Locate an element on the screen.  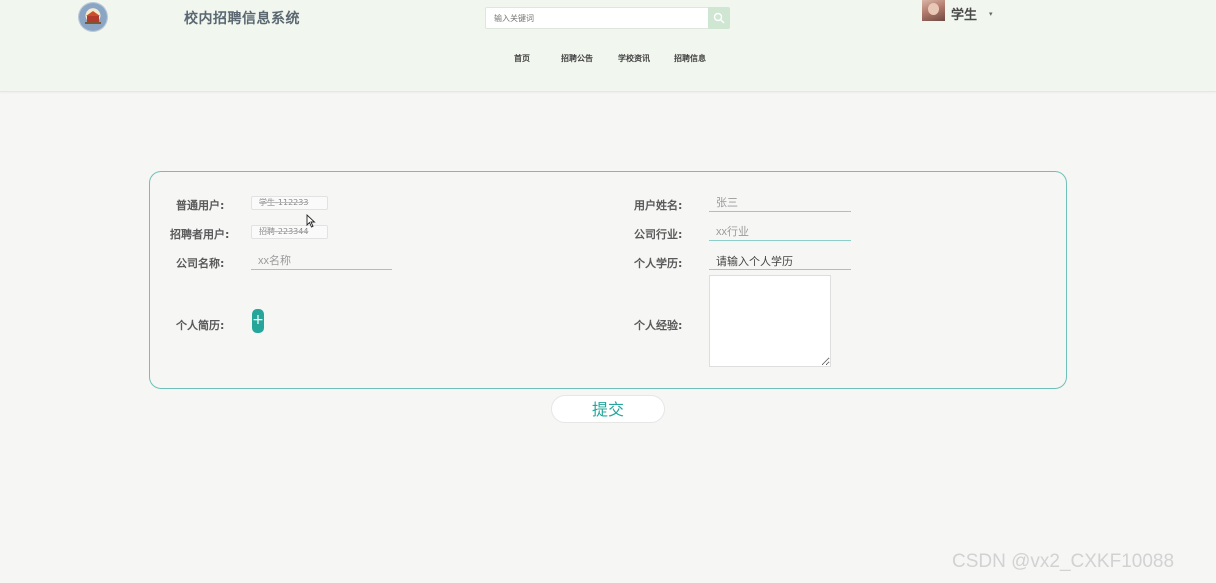
resume-label: 个人简历: is located at coordinates (200, 325).